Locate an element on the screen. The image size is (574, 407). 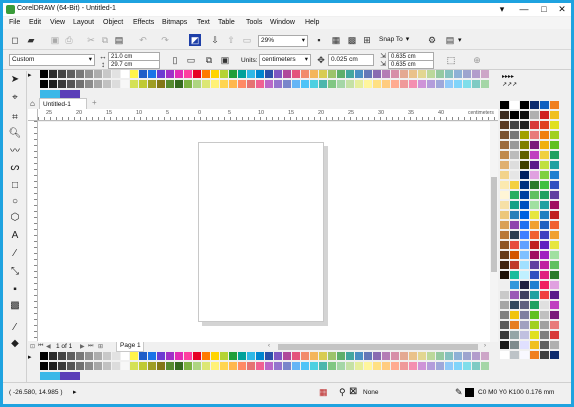
copy-icon: ⧉ is located at coordinates (105, 40).